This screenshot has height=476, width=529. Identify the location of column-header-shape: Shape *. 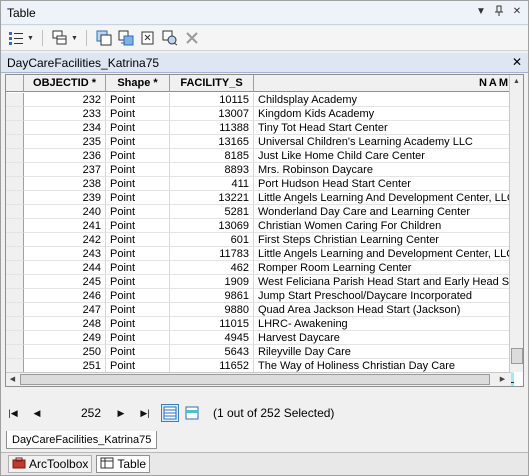
(138, 83).